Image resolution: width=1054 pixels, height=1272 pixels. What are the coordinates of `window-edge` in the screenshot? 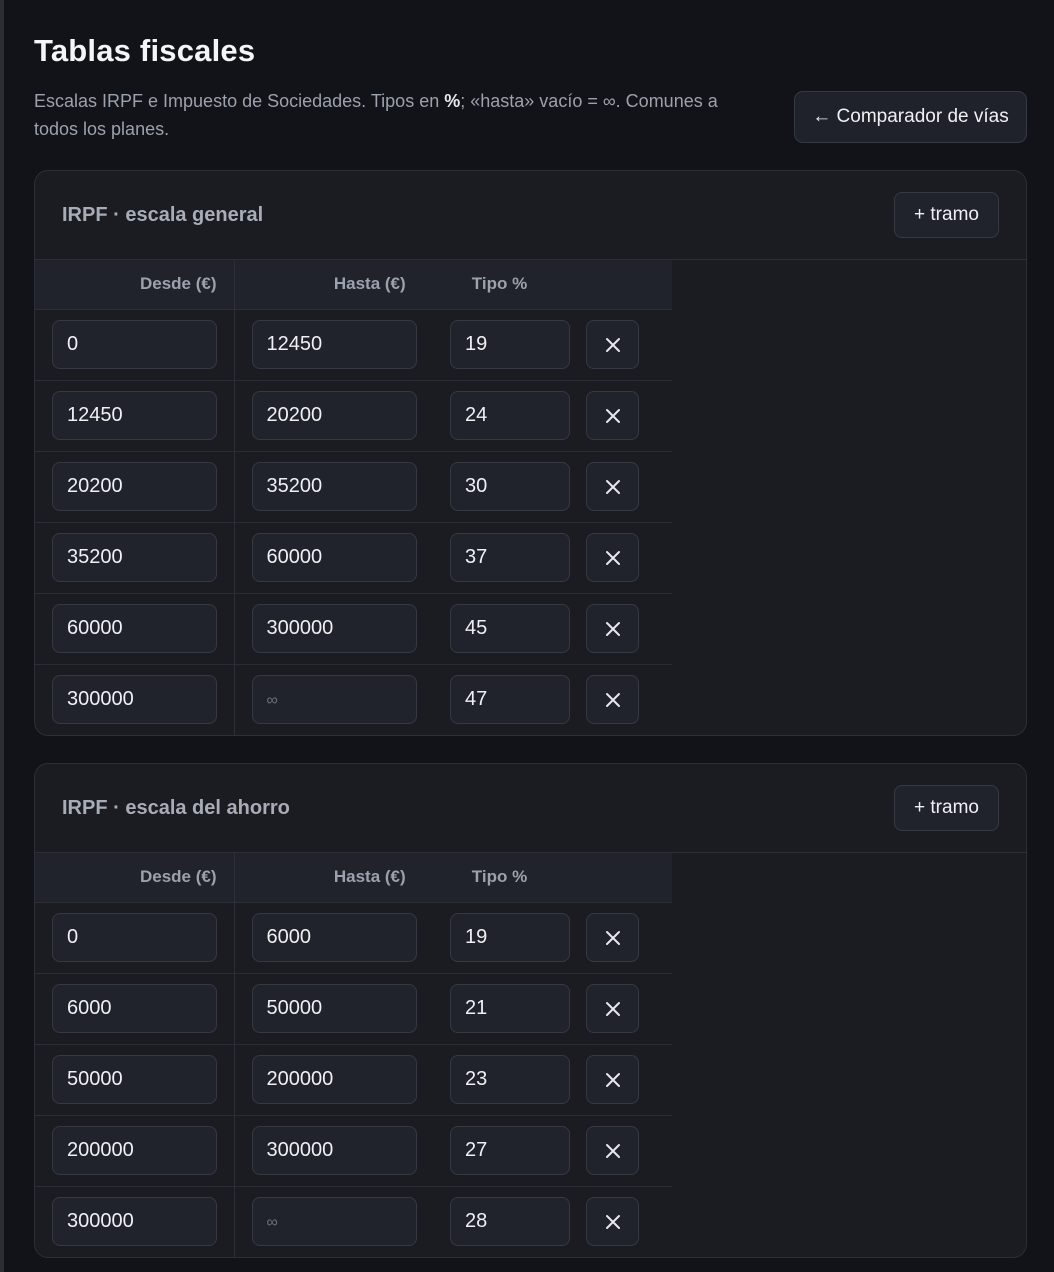 It's located at (2, 636).